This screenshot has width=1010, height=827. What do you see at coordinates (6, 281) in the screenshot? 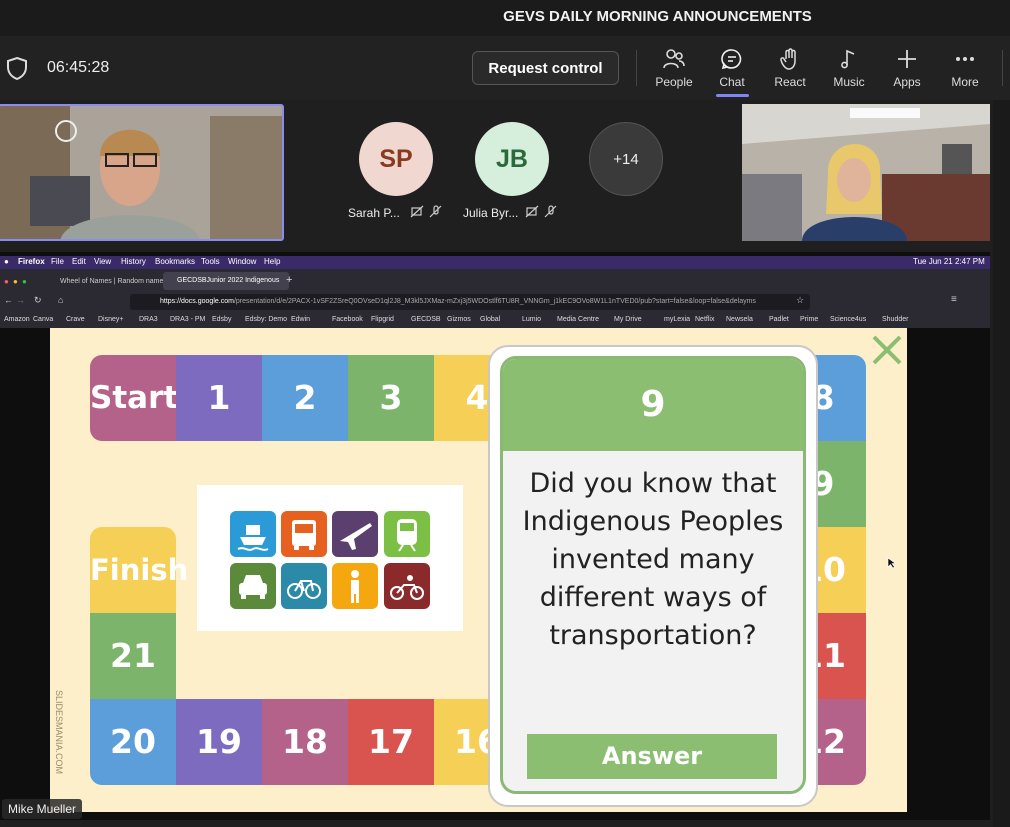
I see `close-window-icon: ●` at bounding box center [6, 281].